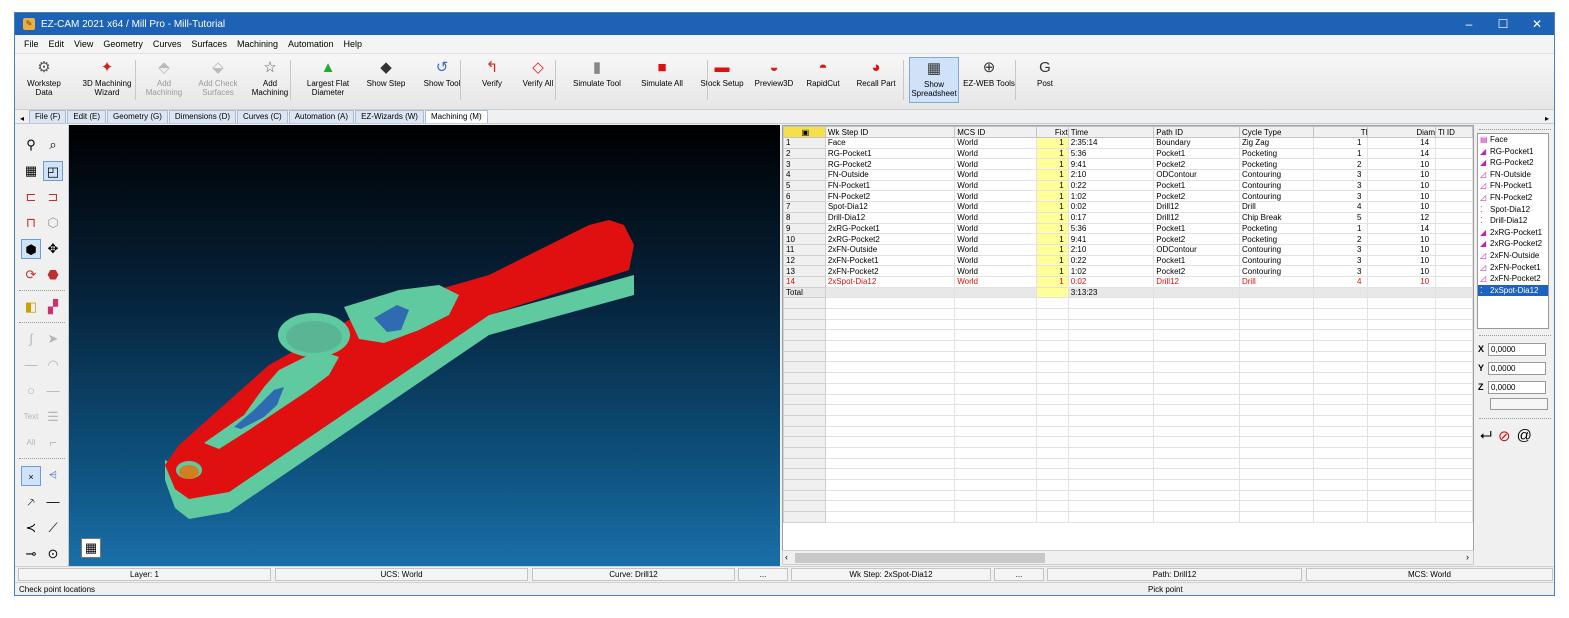 This screenshot has width=1569, height=618. What do you see at coordinates (31, 44) in the screenshot?
I see `menu-file: File` at bounding box center [31, 44].